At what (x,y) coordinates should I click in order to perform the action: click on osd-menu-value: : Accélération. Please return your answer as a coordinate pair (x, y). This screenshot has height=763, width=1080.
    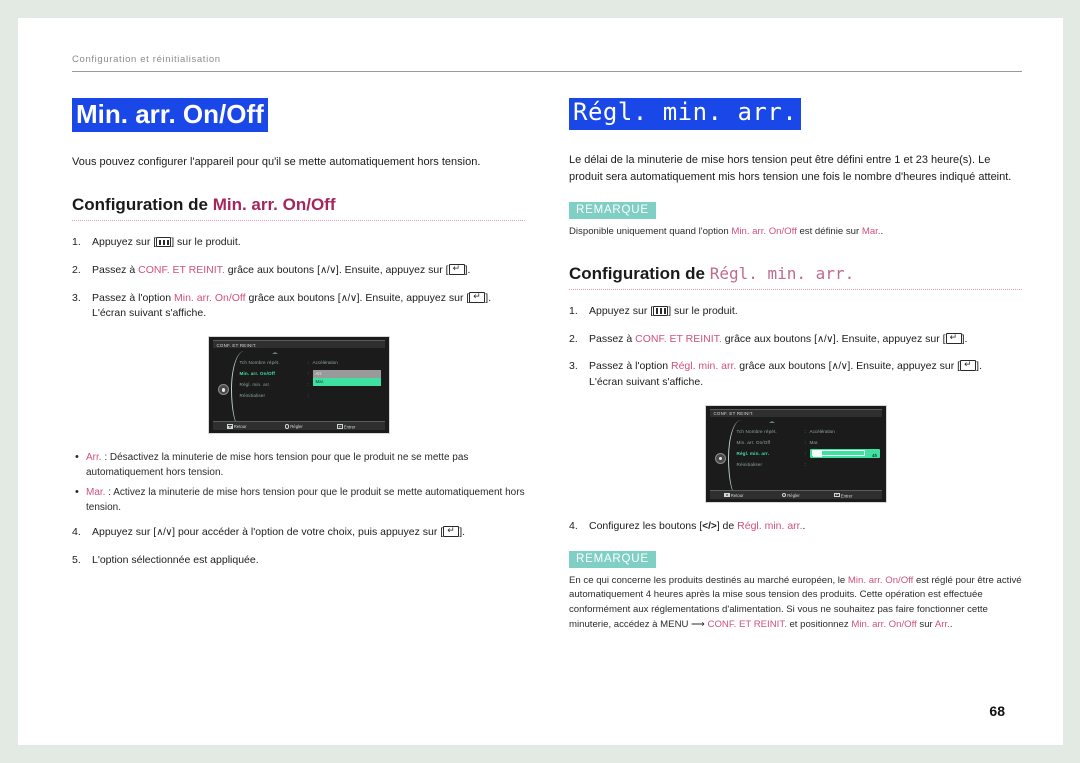
    Looking at the image, I should click on (843, 431).